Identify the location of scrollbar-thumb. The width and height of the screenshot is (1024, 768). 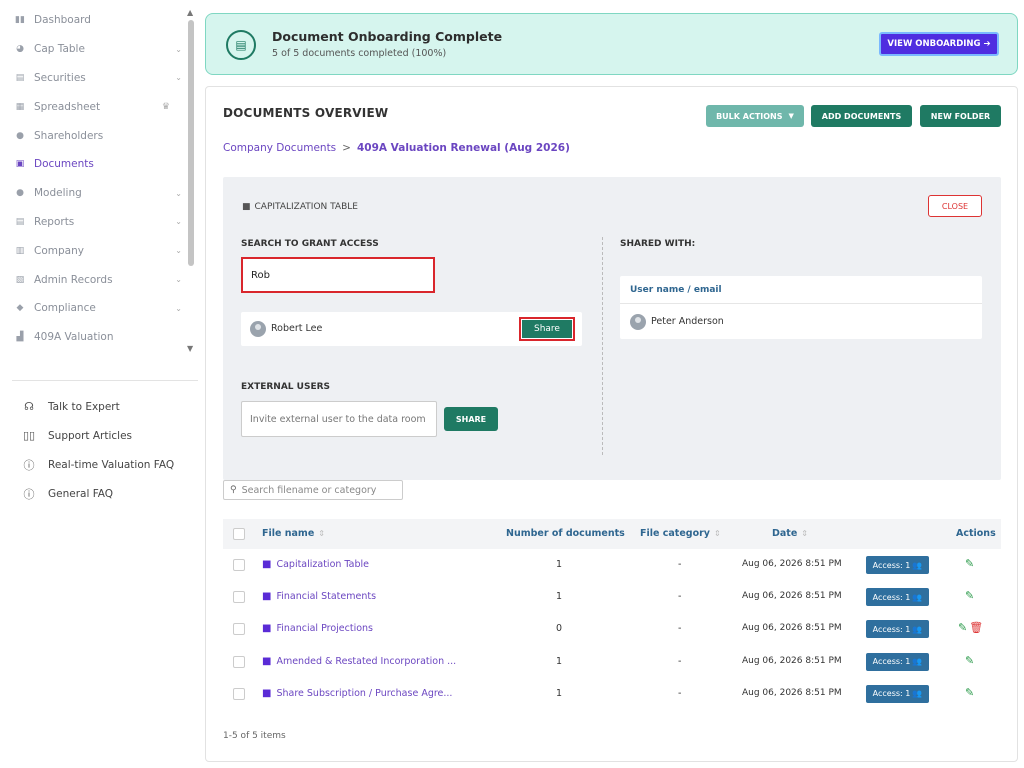
(191, 143).